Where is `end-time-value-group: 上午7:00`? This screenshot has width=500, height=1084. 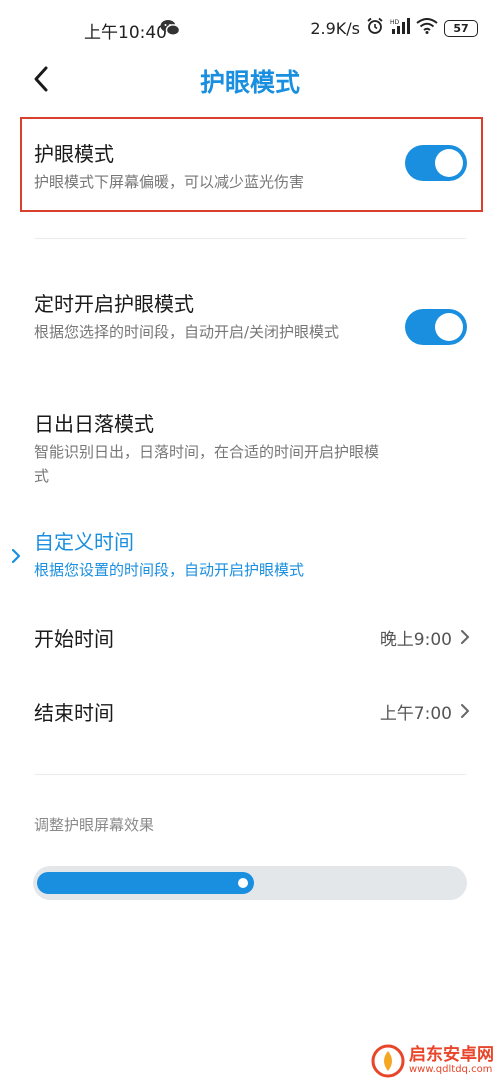
end-time-value-group: 上午7:00 is located at coordinates (425, 711).